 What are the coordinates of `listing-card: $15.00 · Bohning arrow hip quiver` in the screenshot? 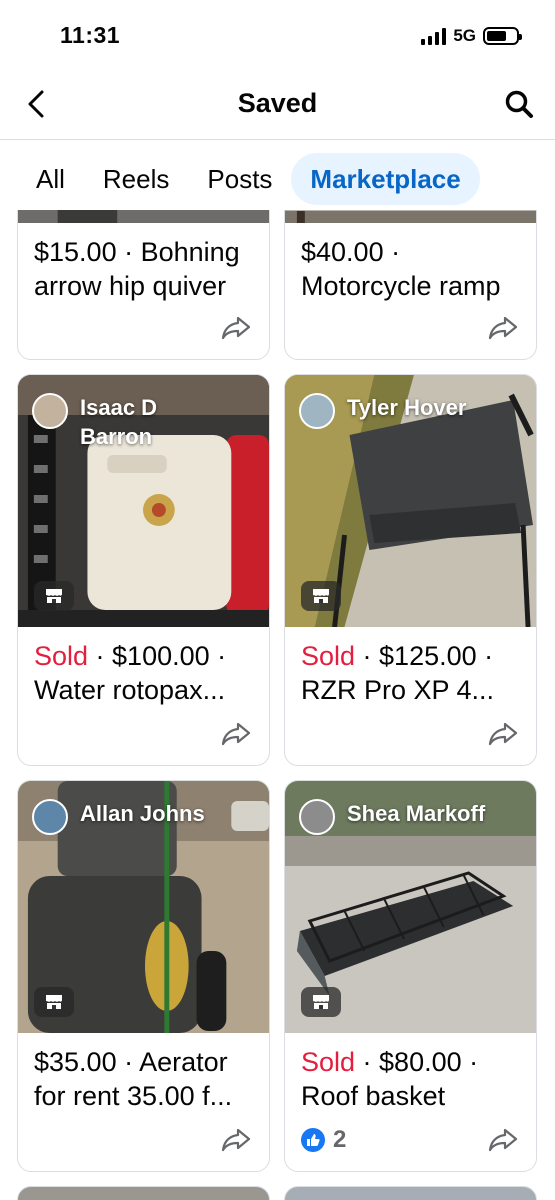 It's located at (143, 285).